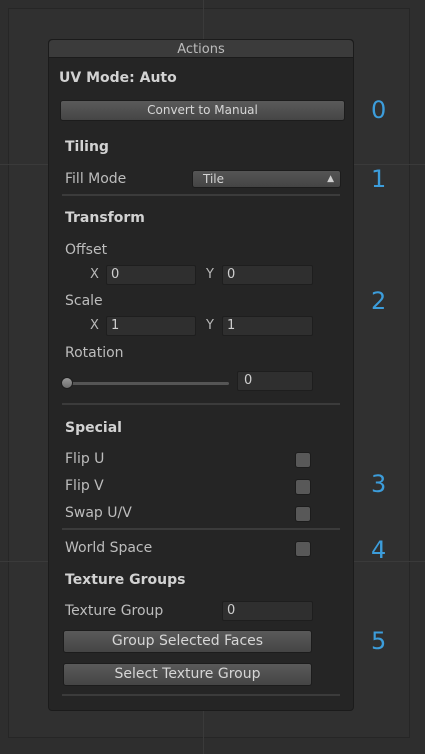 Image resolution: width=425 pixels, height=754 pixels. I want to click on annotation-5: 5, so click(379, 641).